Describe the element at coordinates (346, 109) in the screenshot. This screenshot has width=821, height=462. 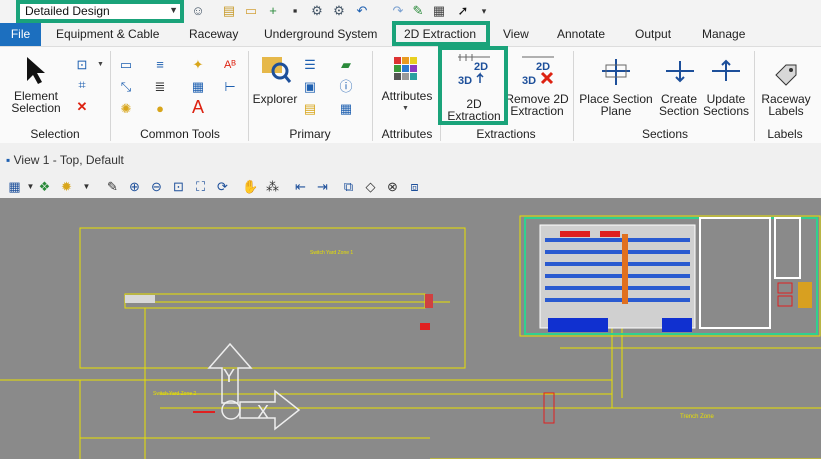
I see `key-in-icon: ▦` at that location.